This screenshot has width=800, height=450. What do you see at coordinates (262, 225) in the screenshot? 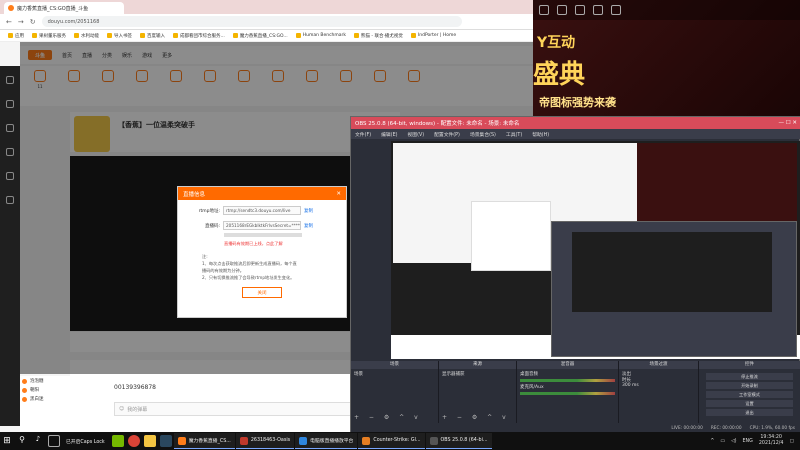
I see `code-field: 2051168rEGkblktkFrlvsSecret=**********` at bounding box center [262, 225].